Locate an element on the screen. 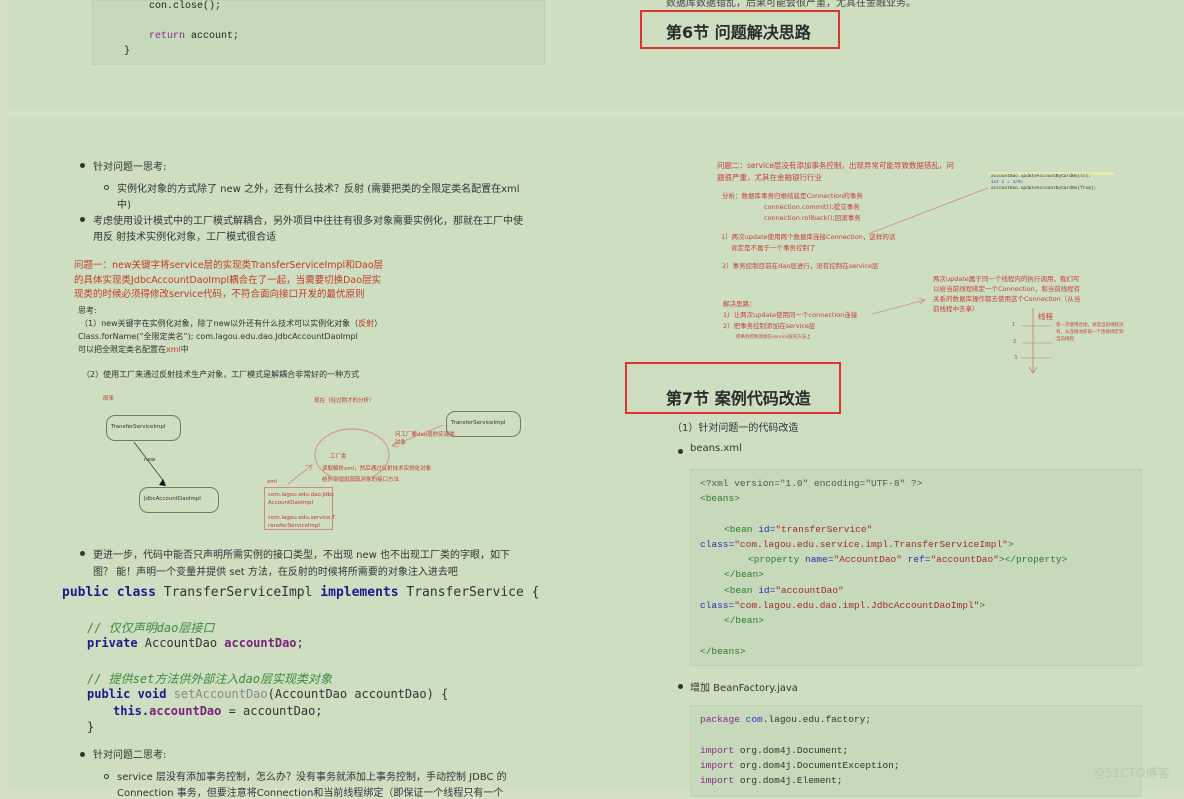  keyword: implements is located at coordinates (359, 592).